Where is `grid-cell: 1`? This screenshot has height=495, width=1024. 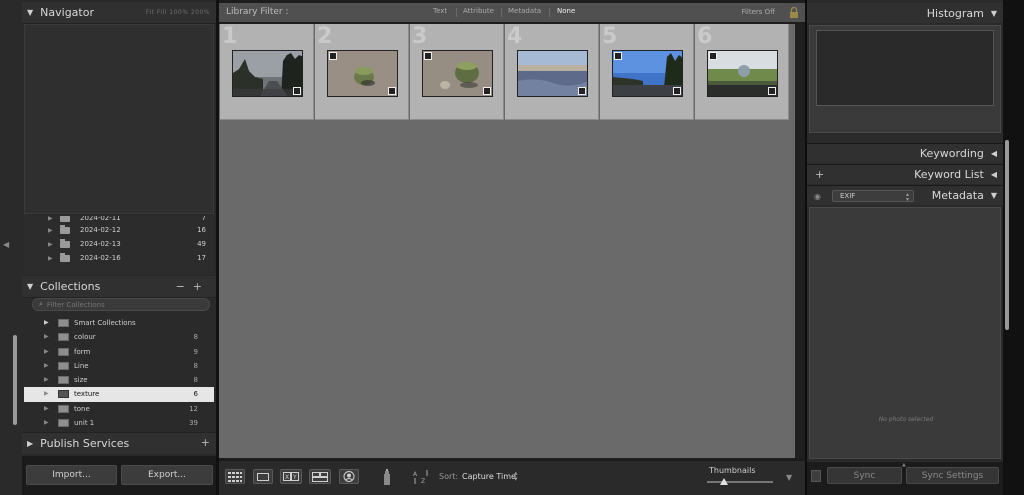
grid-cell: 1 is located at coordinates (267, 72).